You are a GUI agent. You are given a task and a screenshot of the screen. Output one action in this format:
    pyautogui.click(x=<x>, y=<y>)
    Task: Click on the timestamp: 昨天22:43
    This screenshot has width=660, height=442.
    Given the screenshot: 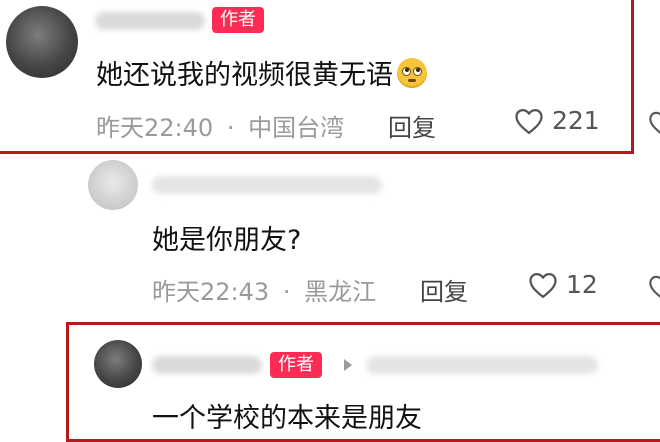 What is the action you would take?
    pyautogui.click(x=211, y=292)
    